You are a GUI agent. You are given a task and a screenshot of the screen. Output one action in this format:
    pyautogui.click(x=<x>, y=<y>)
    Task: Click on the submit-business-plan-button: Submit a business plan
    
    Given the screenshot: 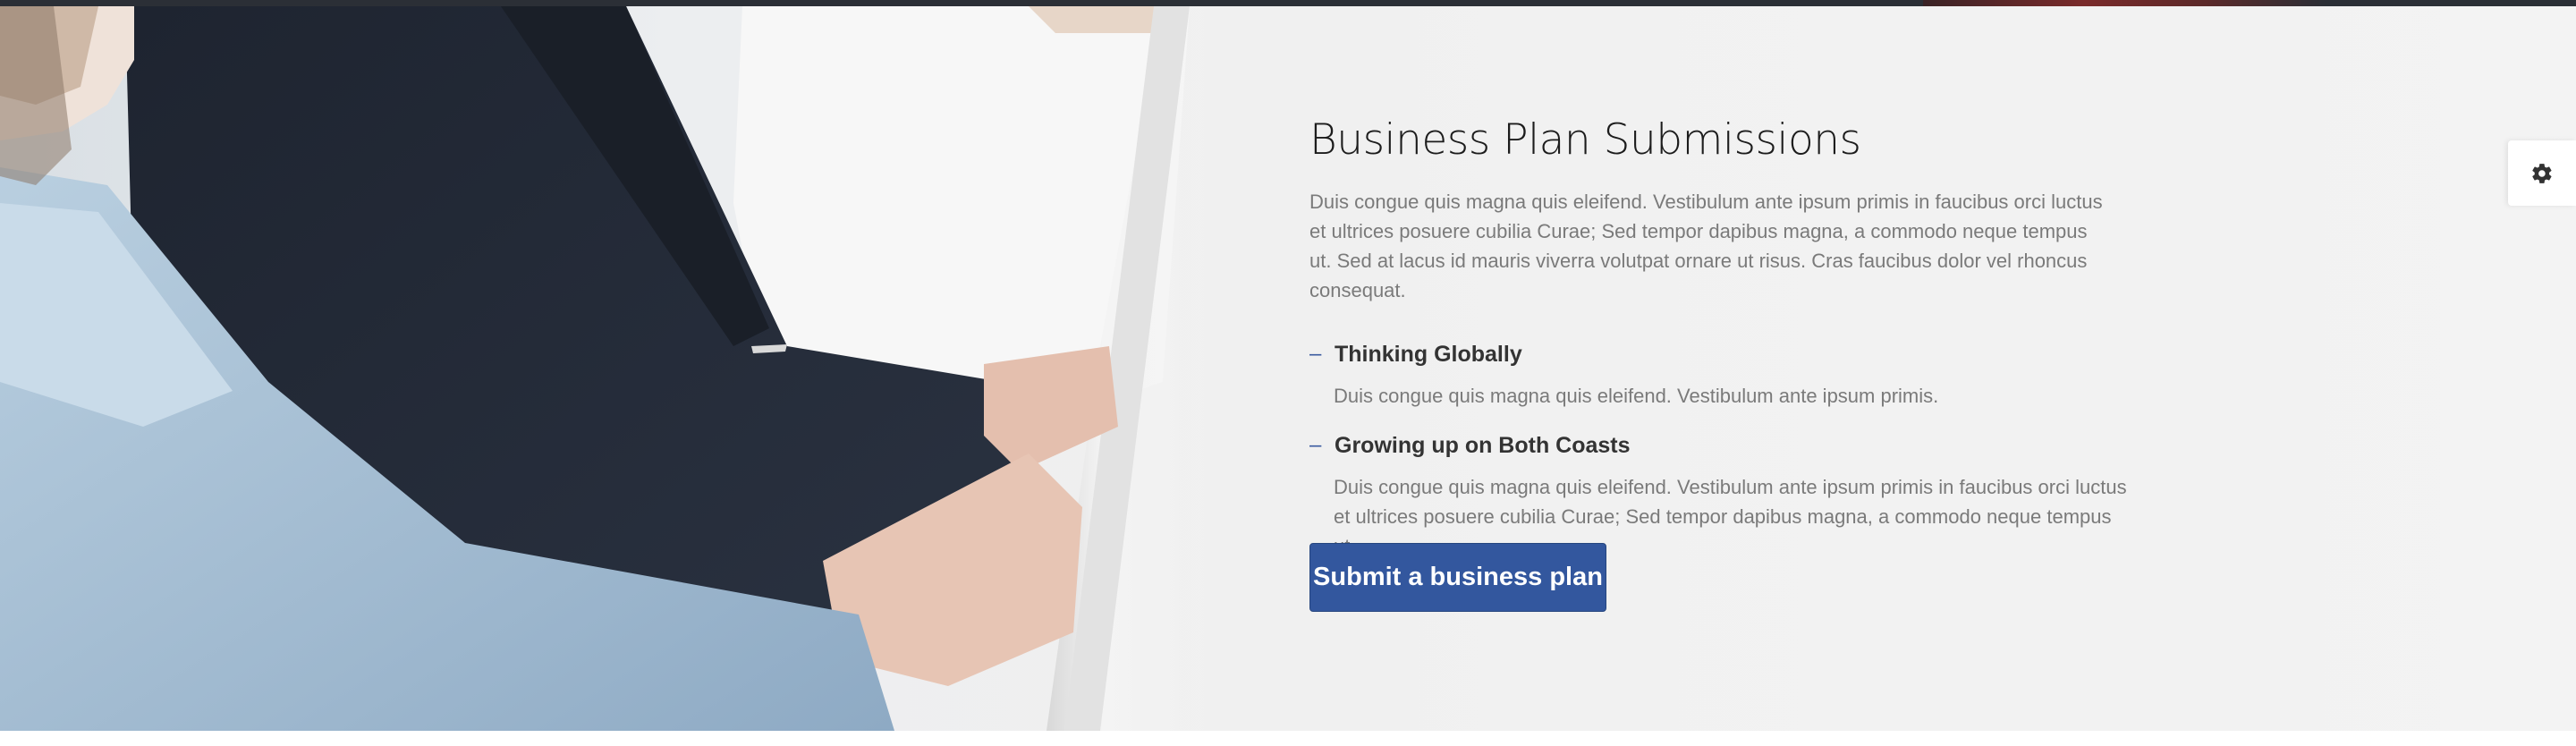 What is the action you would take?
    pyautogui.click(x=1457, y=577)
    